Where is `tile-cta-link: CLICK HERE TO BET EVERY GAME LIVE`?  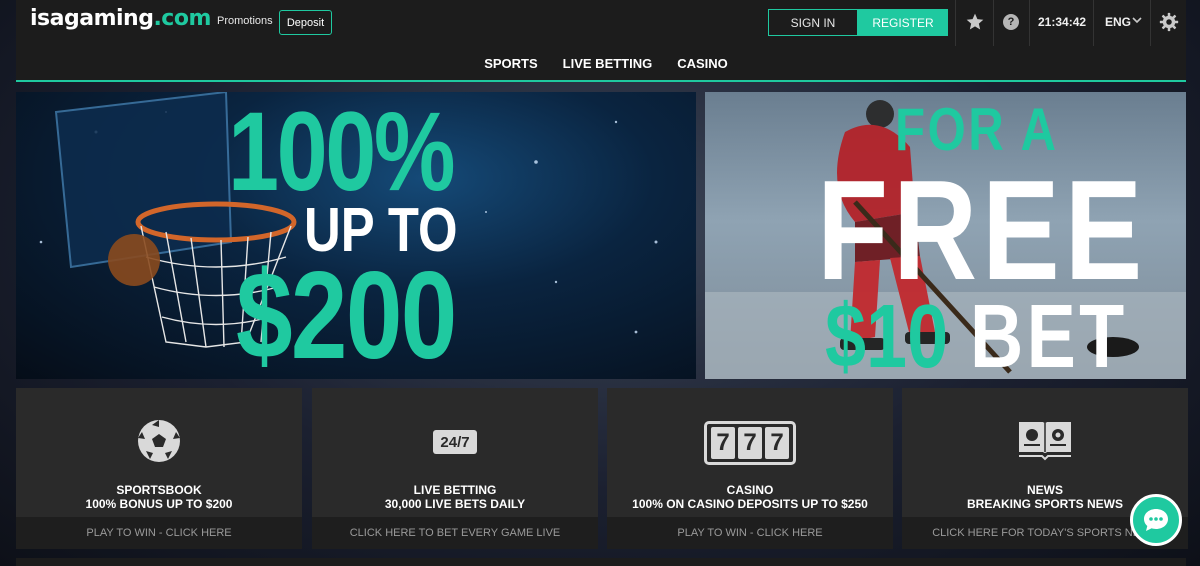 tile-cta-link: CLICK HERE TO BET EVERY GAME LIVE is located at coordinates (455, 533).